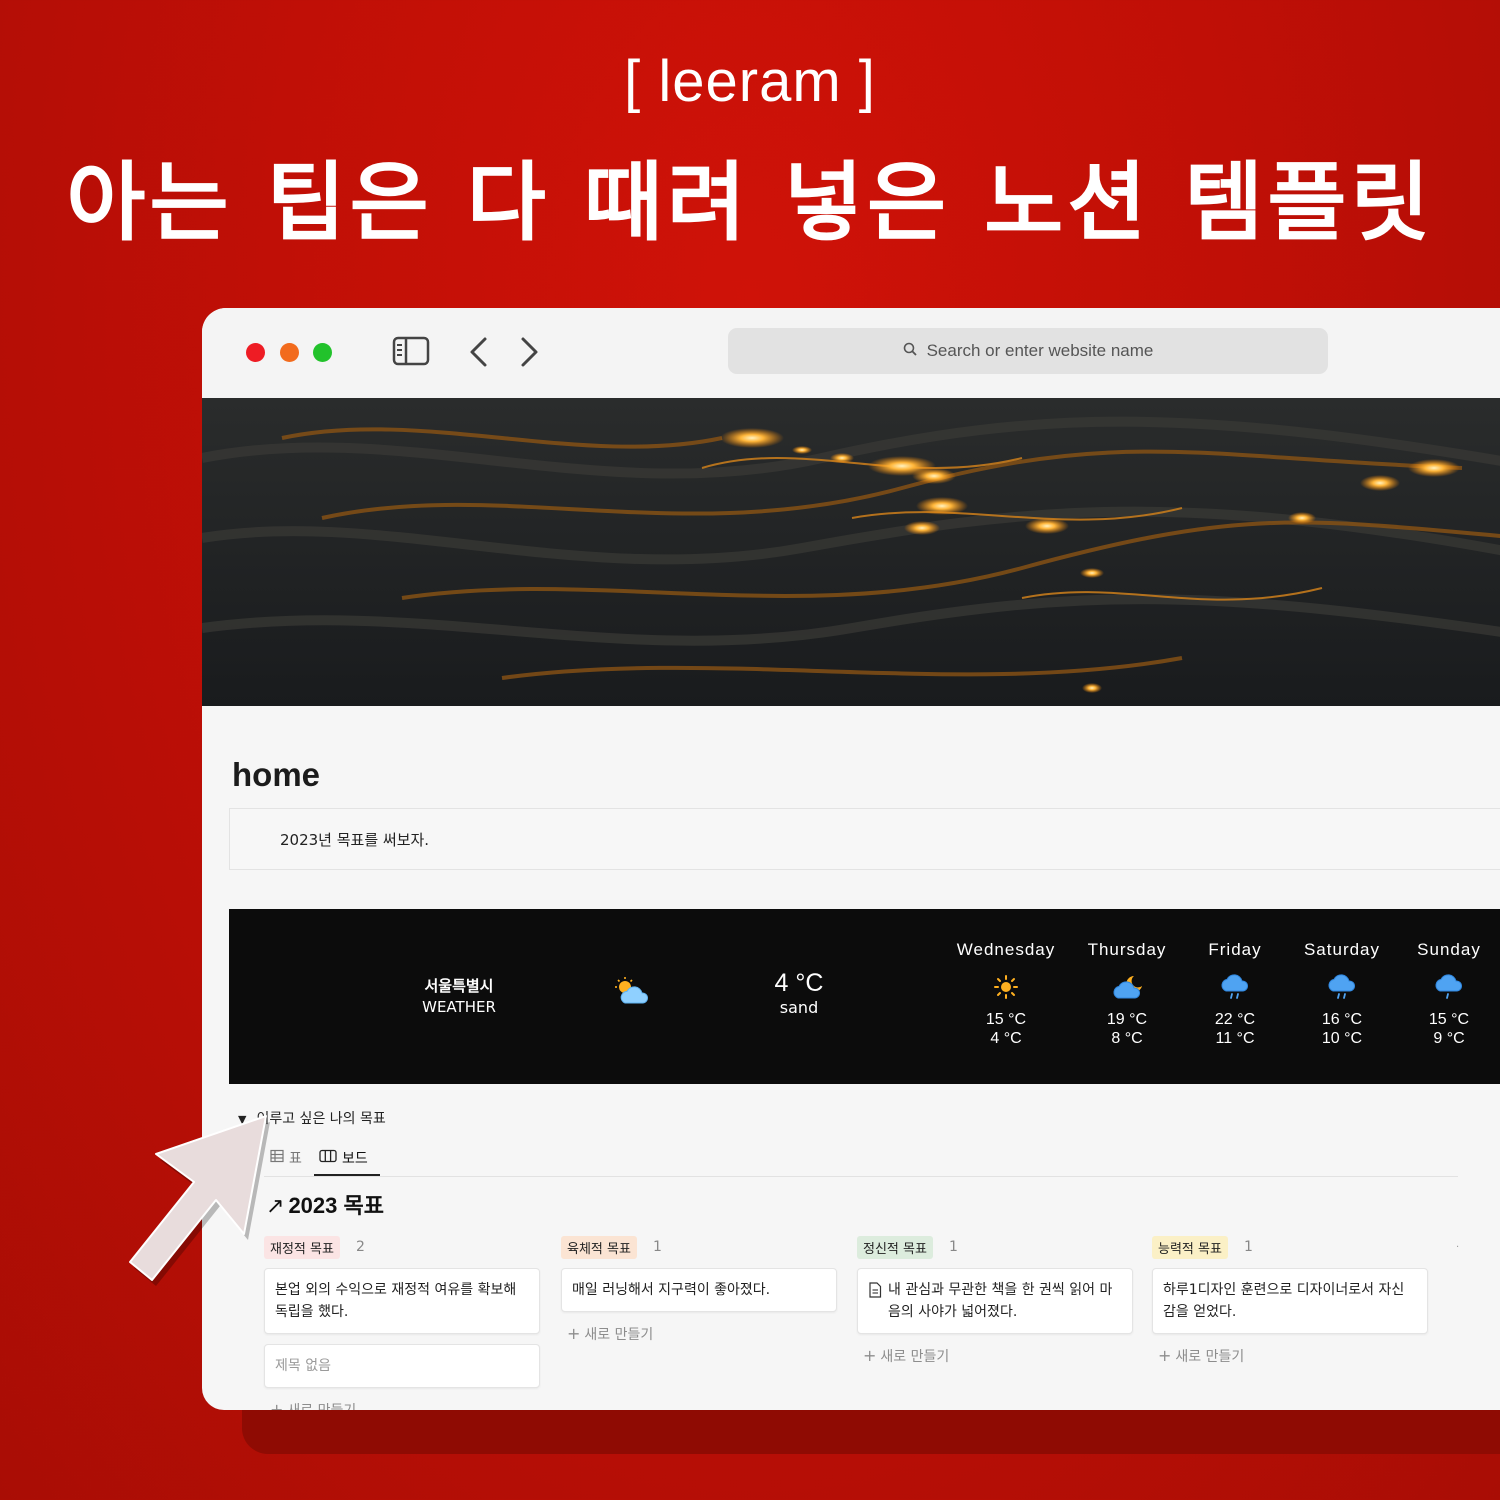  What do you see at coordinates (276, 774) in the screenshot?
I see `page-title: home` at bounding box center [276, 774].